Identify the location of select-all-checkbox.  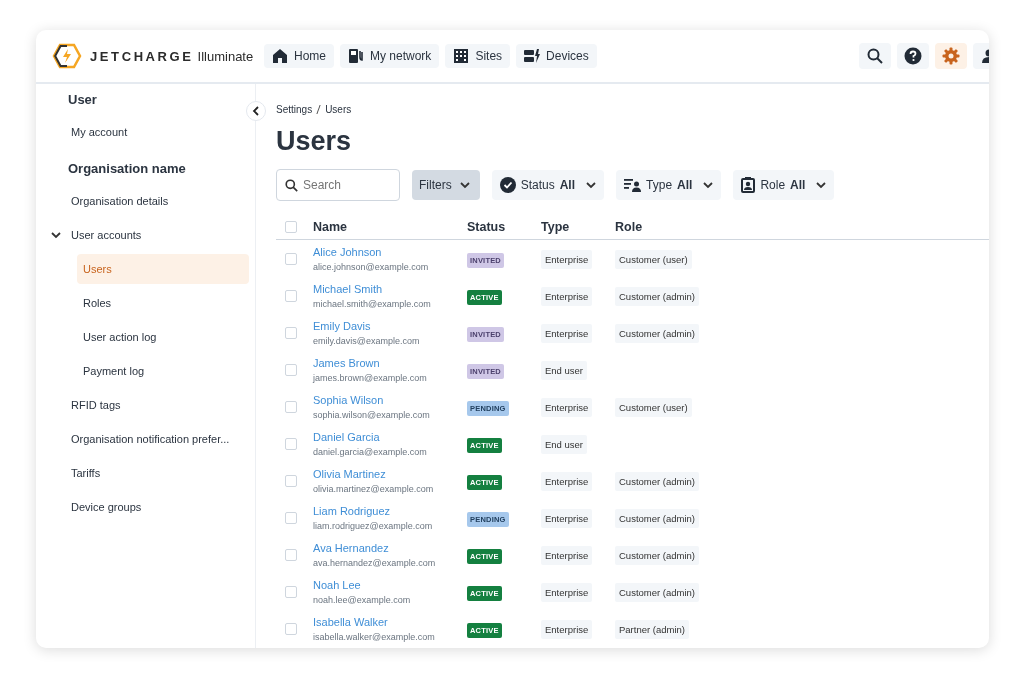
(291, 227).